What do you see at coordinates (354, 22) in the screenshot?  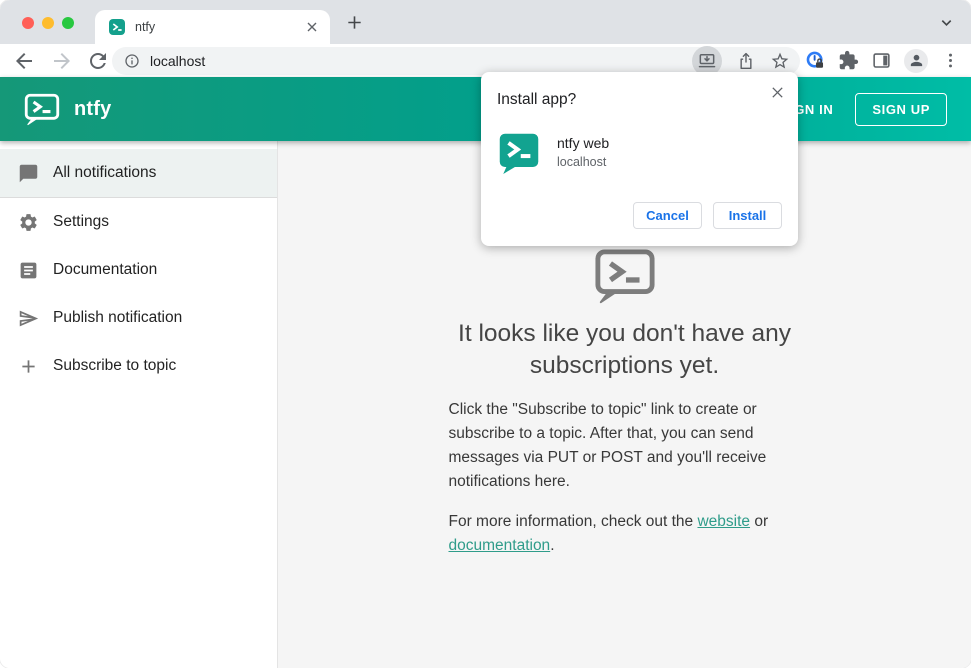 I see `new-tab-button` at bounding box center [354, 22].